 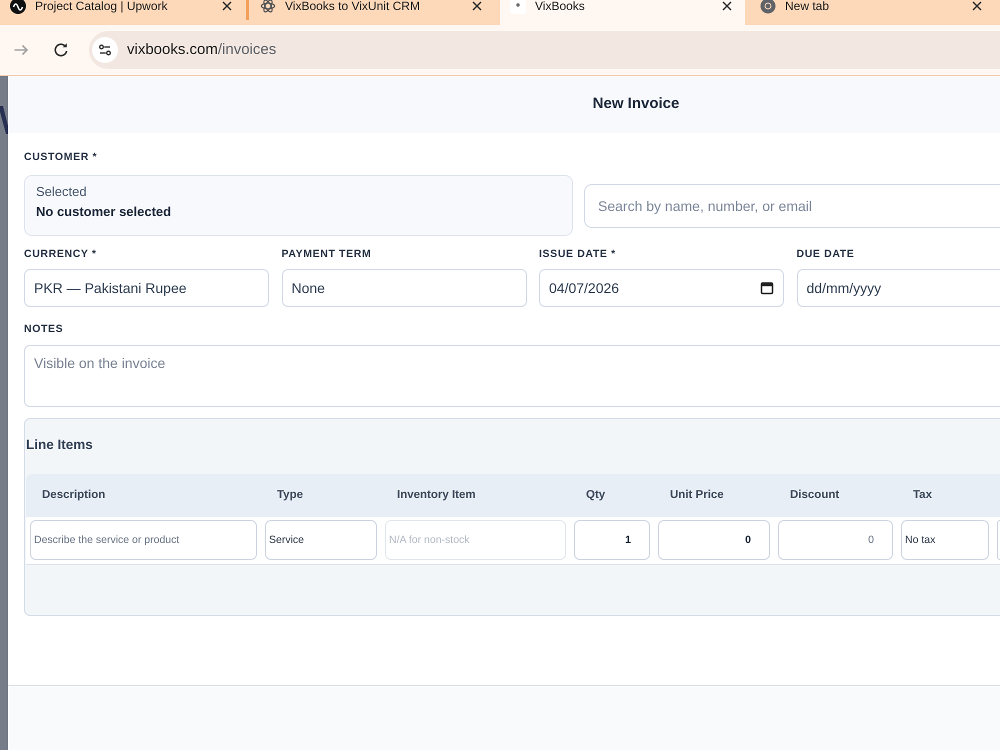 What do you see at coordinates (143, 540) in the screenshot?
I see `input-field: Describe the service or product` at bounding box center [143, 540].